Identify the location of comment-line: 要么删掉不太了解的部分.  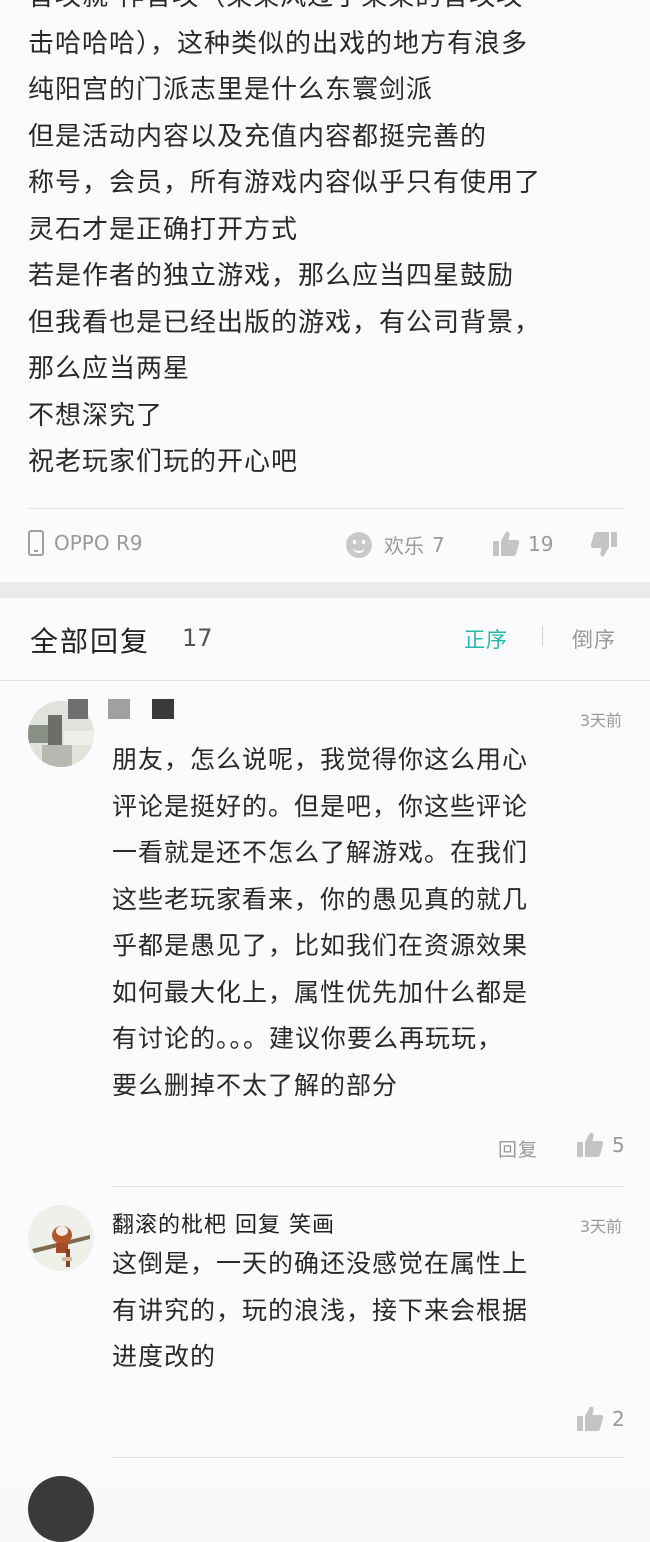
(255, 1085).